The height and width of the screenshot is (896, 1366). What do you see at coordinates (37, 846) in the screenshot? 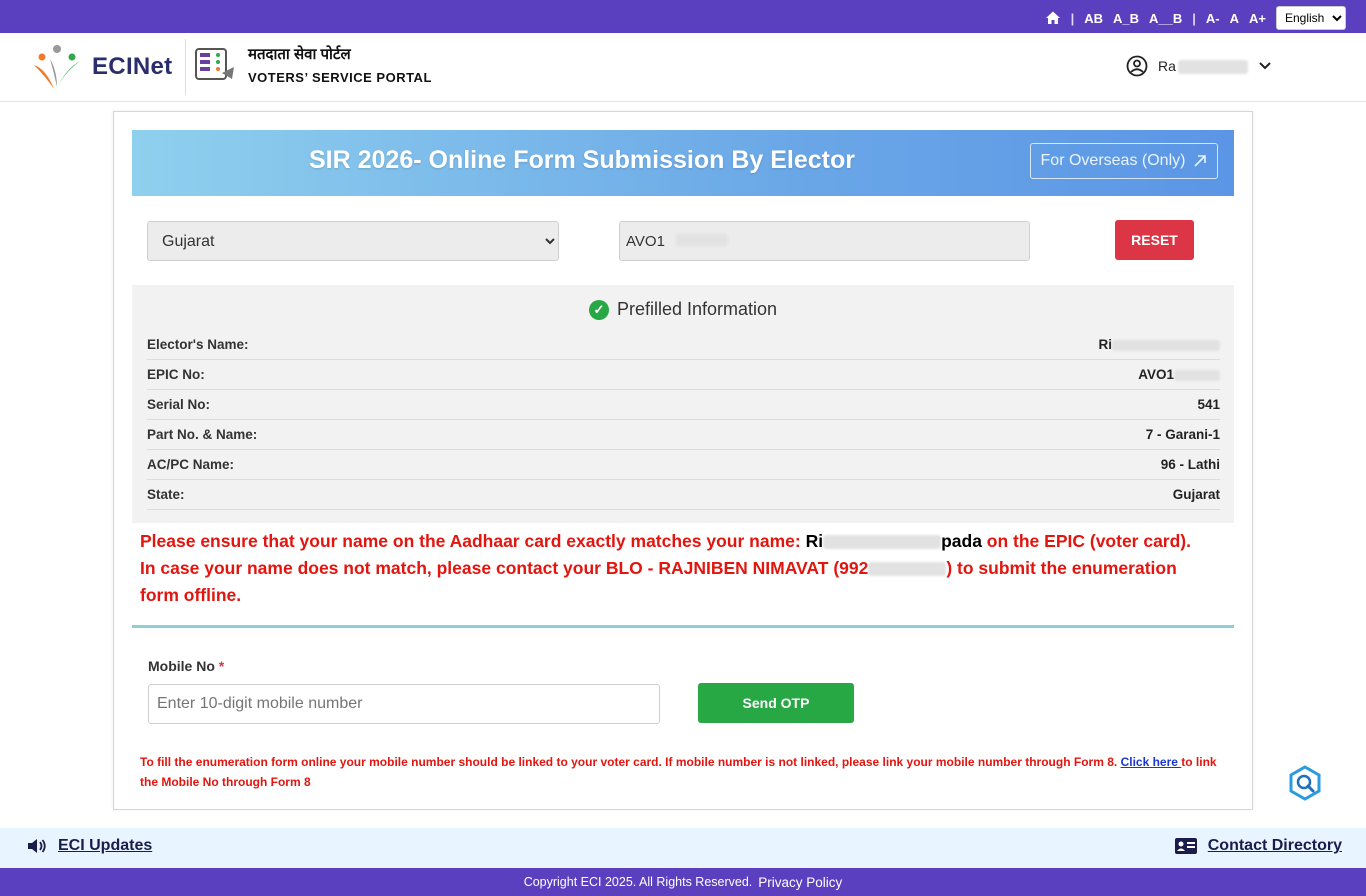
I see `speaker-icon` at bounding box center [37, 846].